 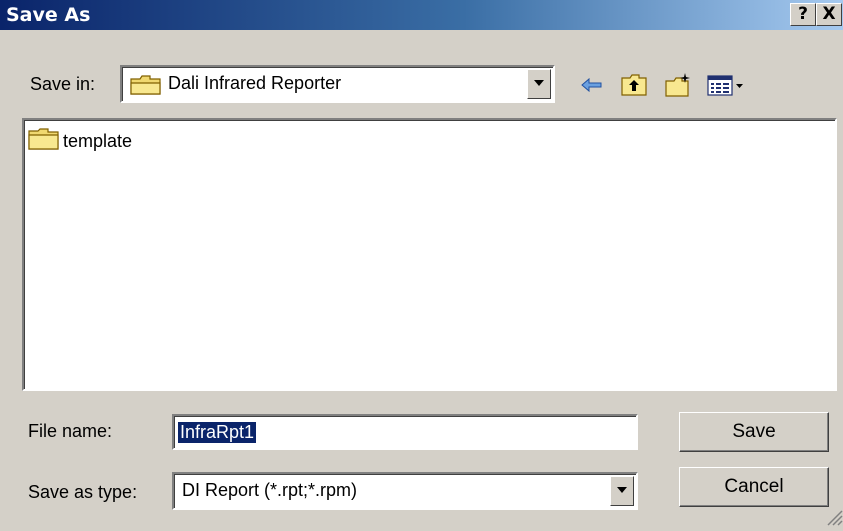 What do you see at coordinates (217, 432) in the screenshot?
I see `file-name-value: InfraRpt1` at bounding box center [217, 432].